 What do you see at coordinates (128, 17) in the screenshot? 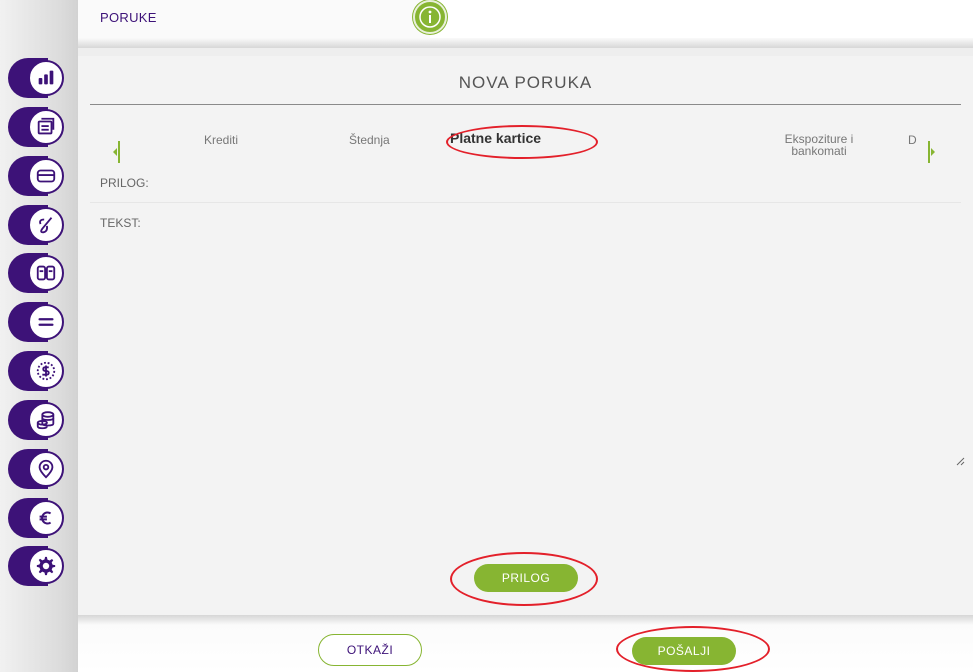
I see `page-title: PORUKE` at bounding box center [128, 17].